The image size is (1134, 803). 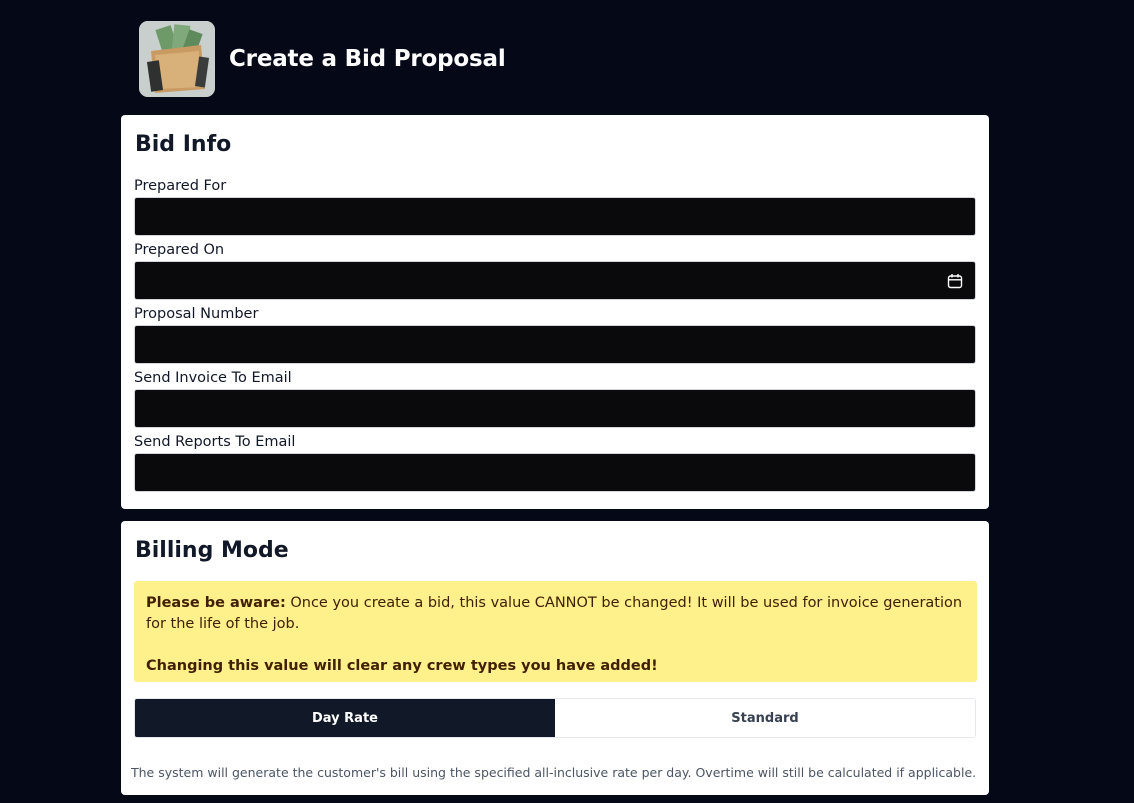 I want to click on billing-mode-title: Billing Mode, so click(x=212, y=550).